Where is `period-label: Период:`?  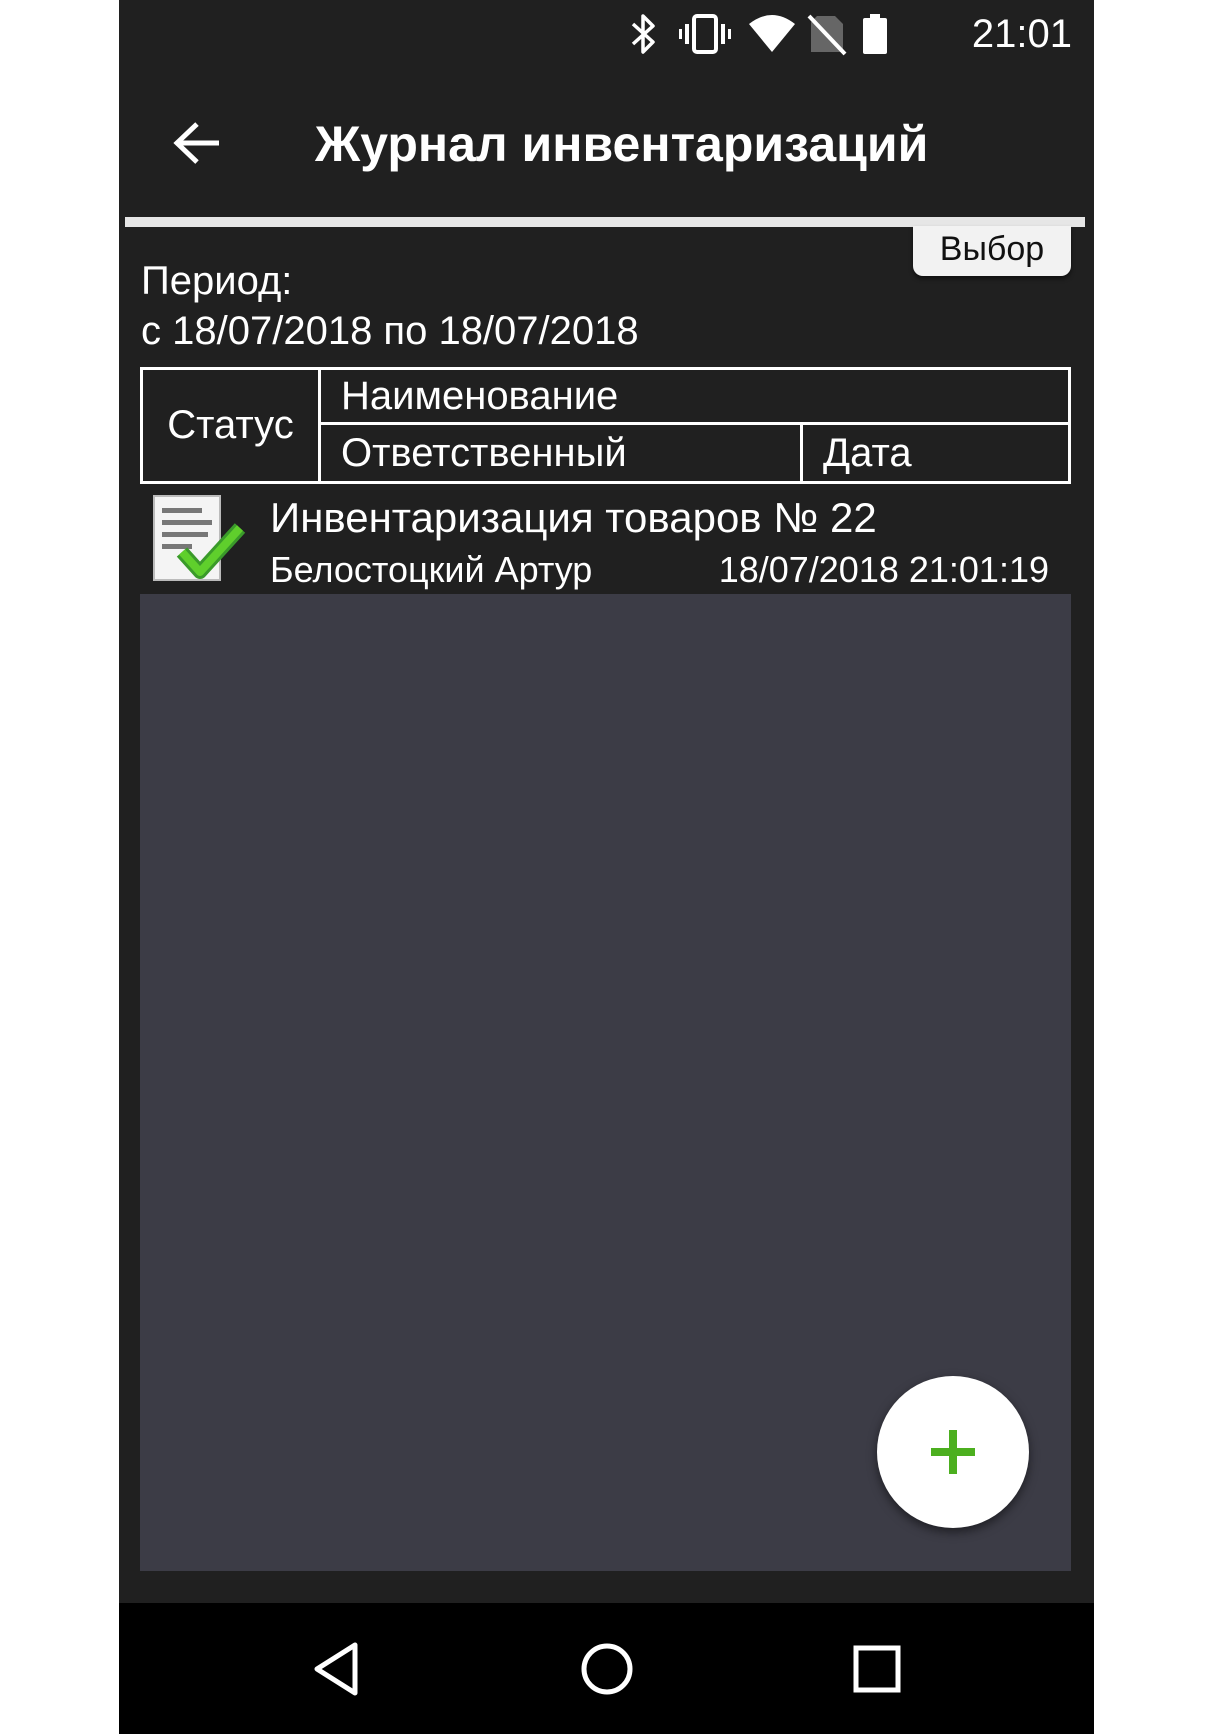
period-label: Период: is located at coordinates (217, 281).